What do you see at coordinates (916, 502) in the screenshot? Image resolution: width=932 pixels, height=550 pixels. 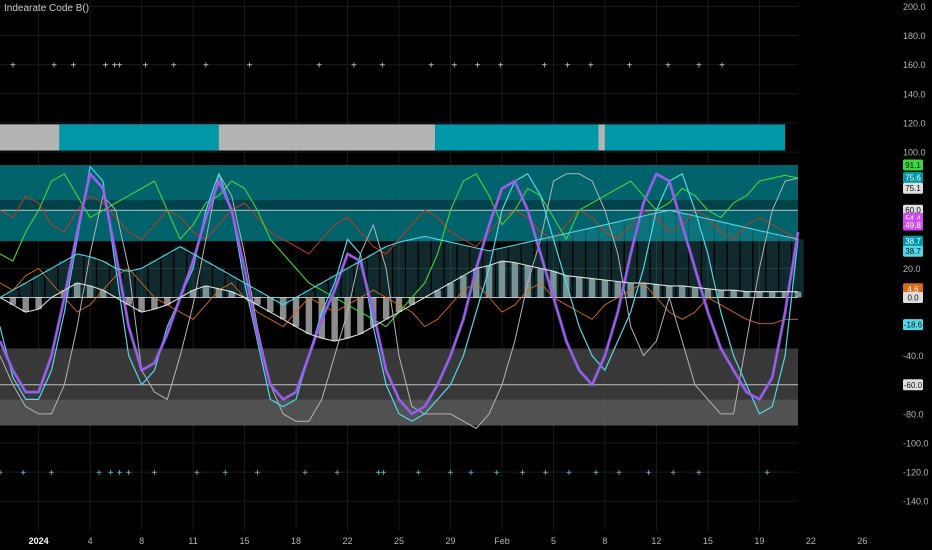 I see `y-tick-label: -140.0` at bounding box center [916, 502].